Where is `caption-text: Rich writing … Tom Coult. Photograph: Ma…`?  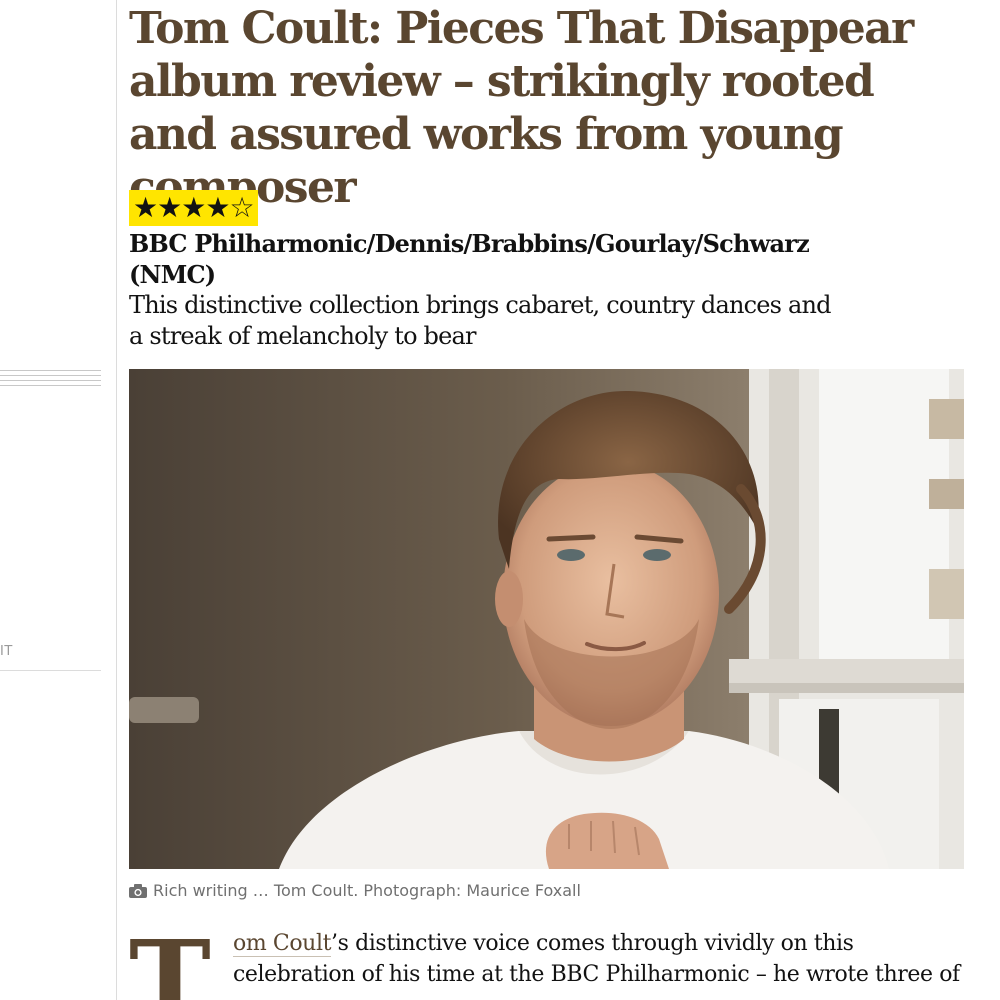 caption-text: Rich writing … Tom Coult. Photograph: Ma… is located at coordinates (367, 890).